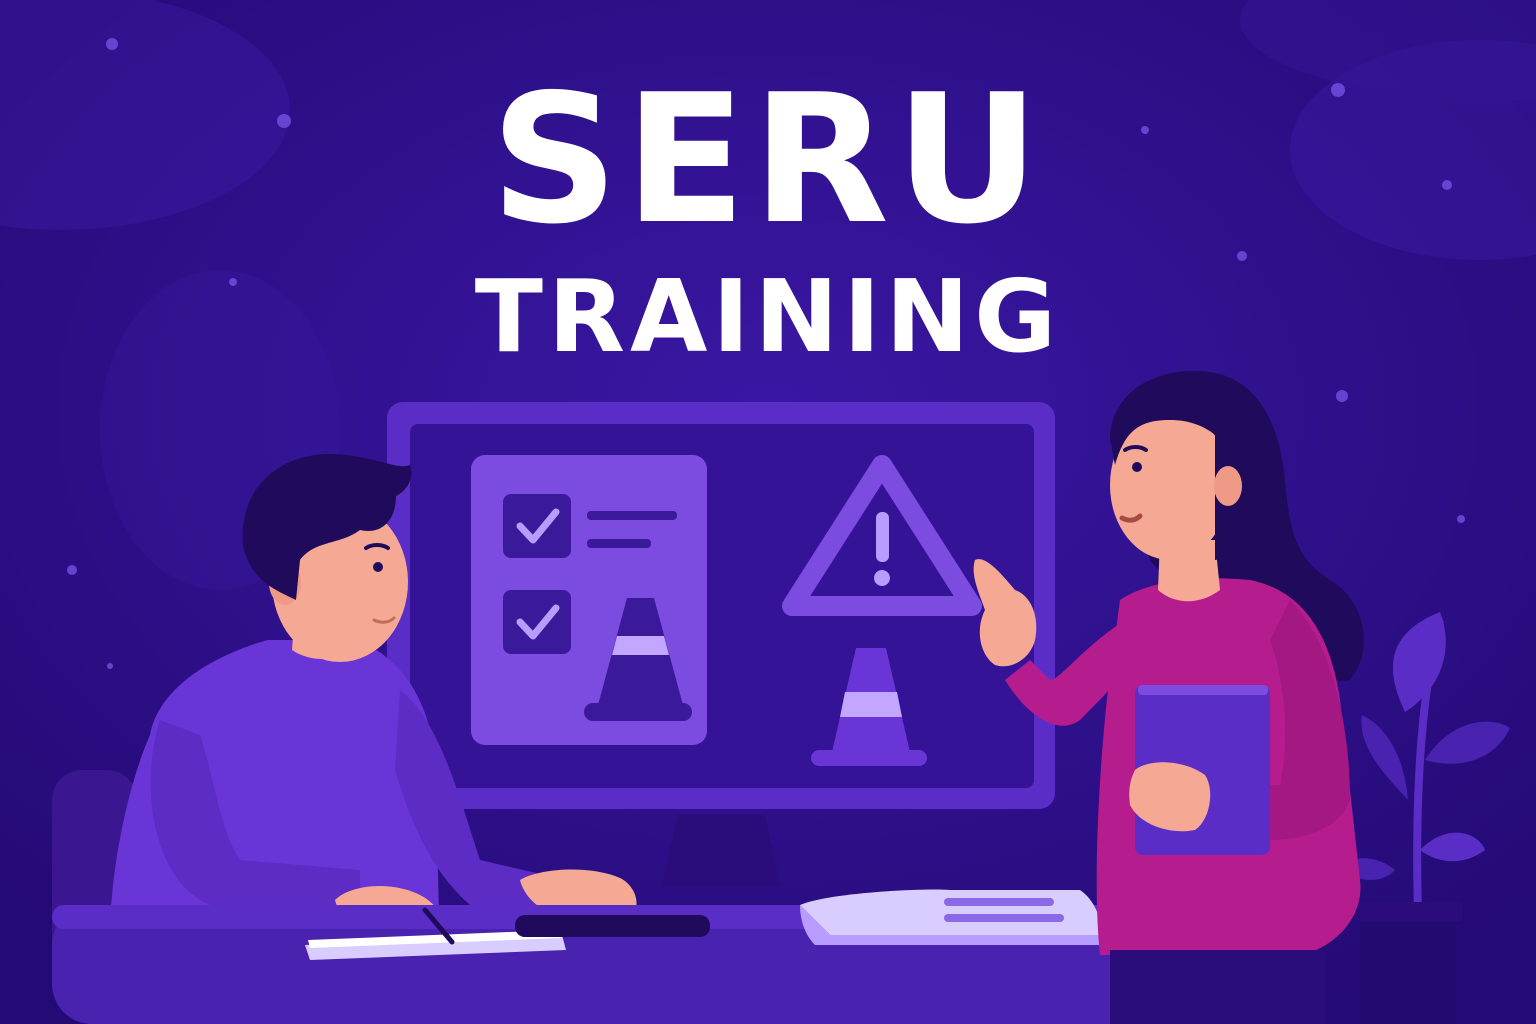 The image size is (1536, 1024). Describe the element at coordinates (768, 316) in the screenshot. I see `title-training: TRAINING` at that location.